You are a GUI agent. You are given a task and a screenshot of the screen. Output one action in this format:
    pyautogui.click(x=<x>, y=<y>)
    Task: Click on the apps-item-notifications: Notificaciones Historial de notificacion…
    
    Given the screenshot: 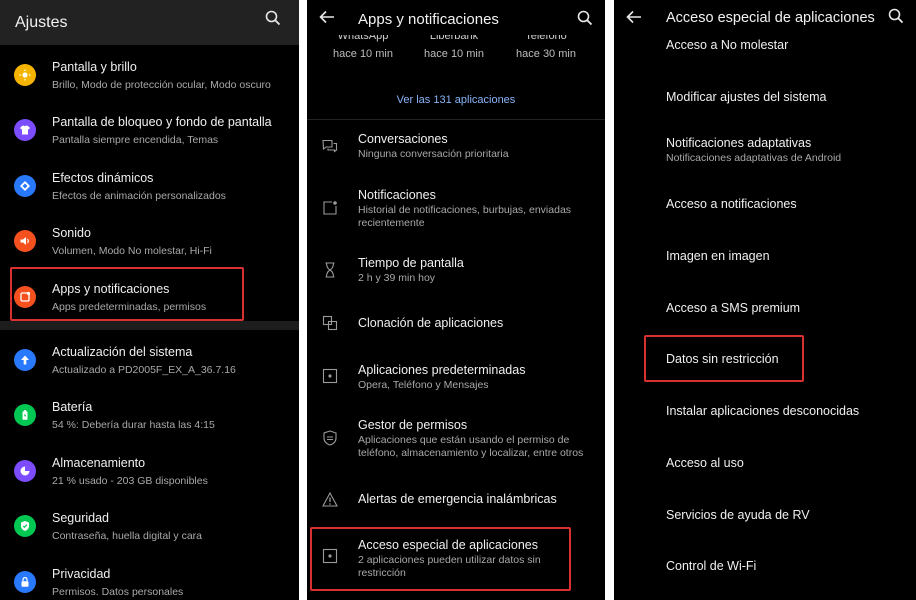 What is the action you would take?
    pyautogui.click(x=456, y=210)
    